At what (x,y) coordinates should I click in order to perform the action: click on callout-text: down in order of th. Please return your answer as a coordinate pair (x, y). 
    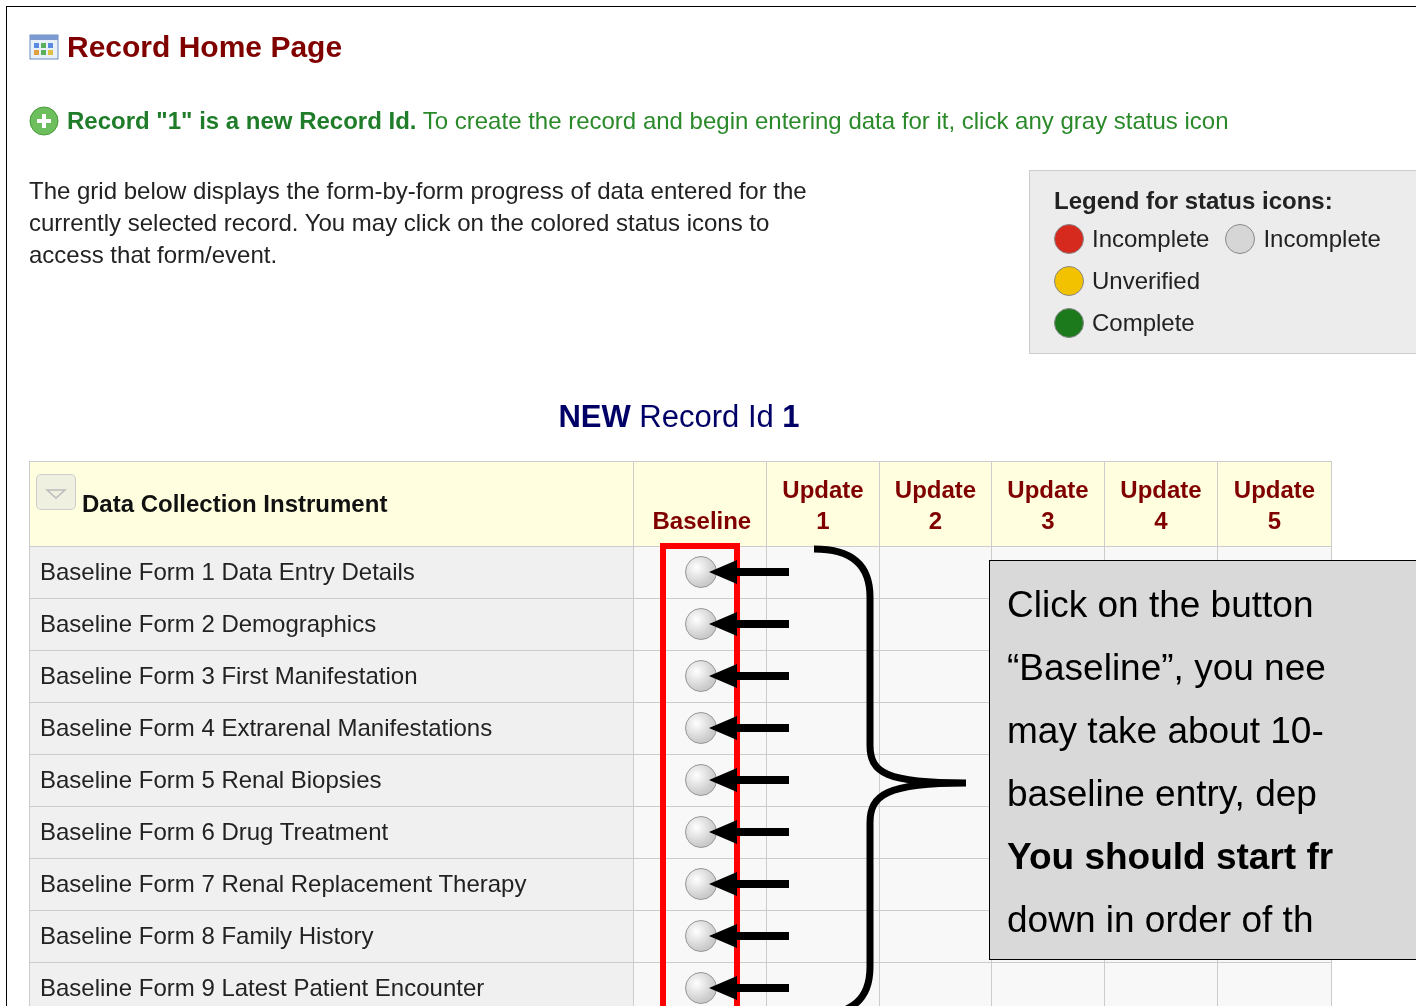
    Looking at the image, I should click on (1161, 919).